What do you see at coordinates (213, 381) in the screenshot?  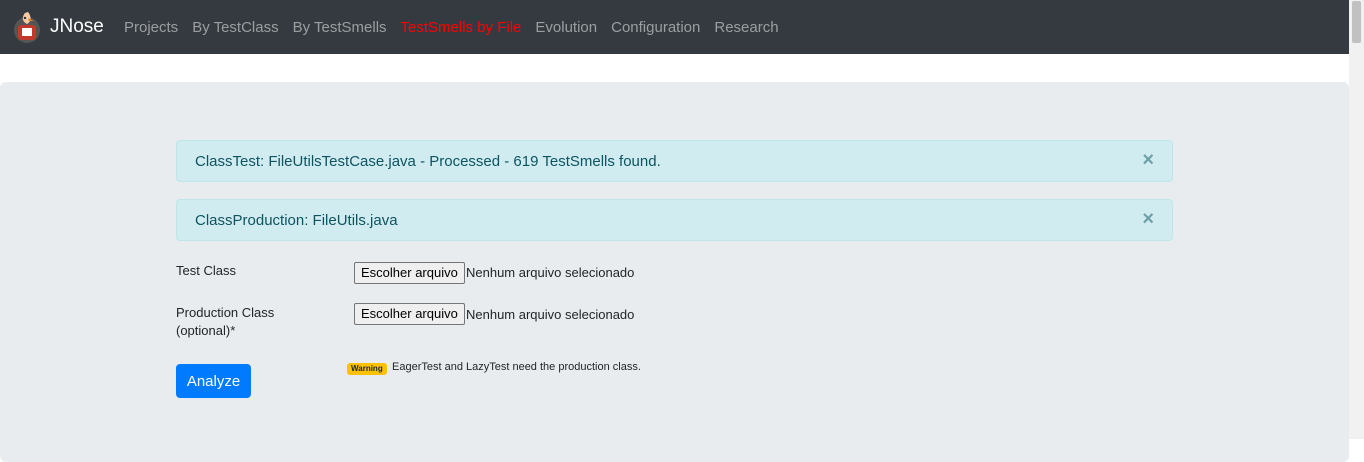 I see `analyze-button: Analyze` at bounding box center [213, 381].